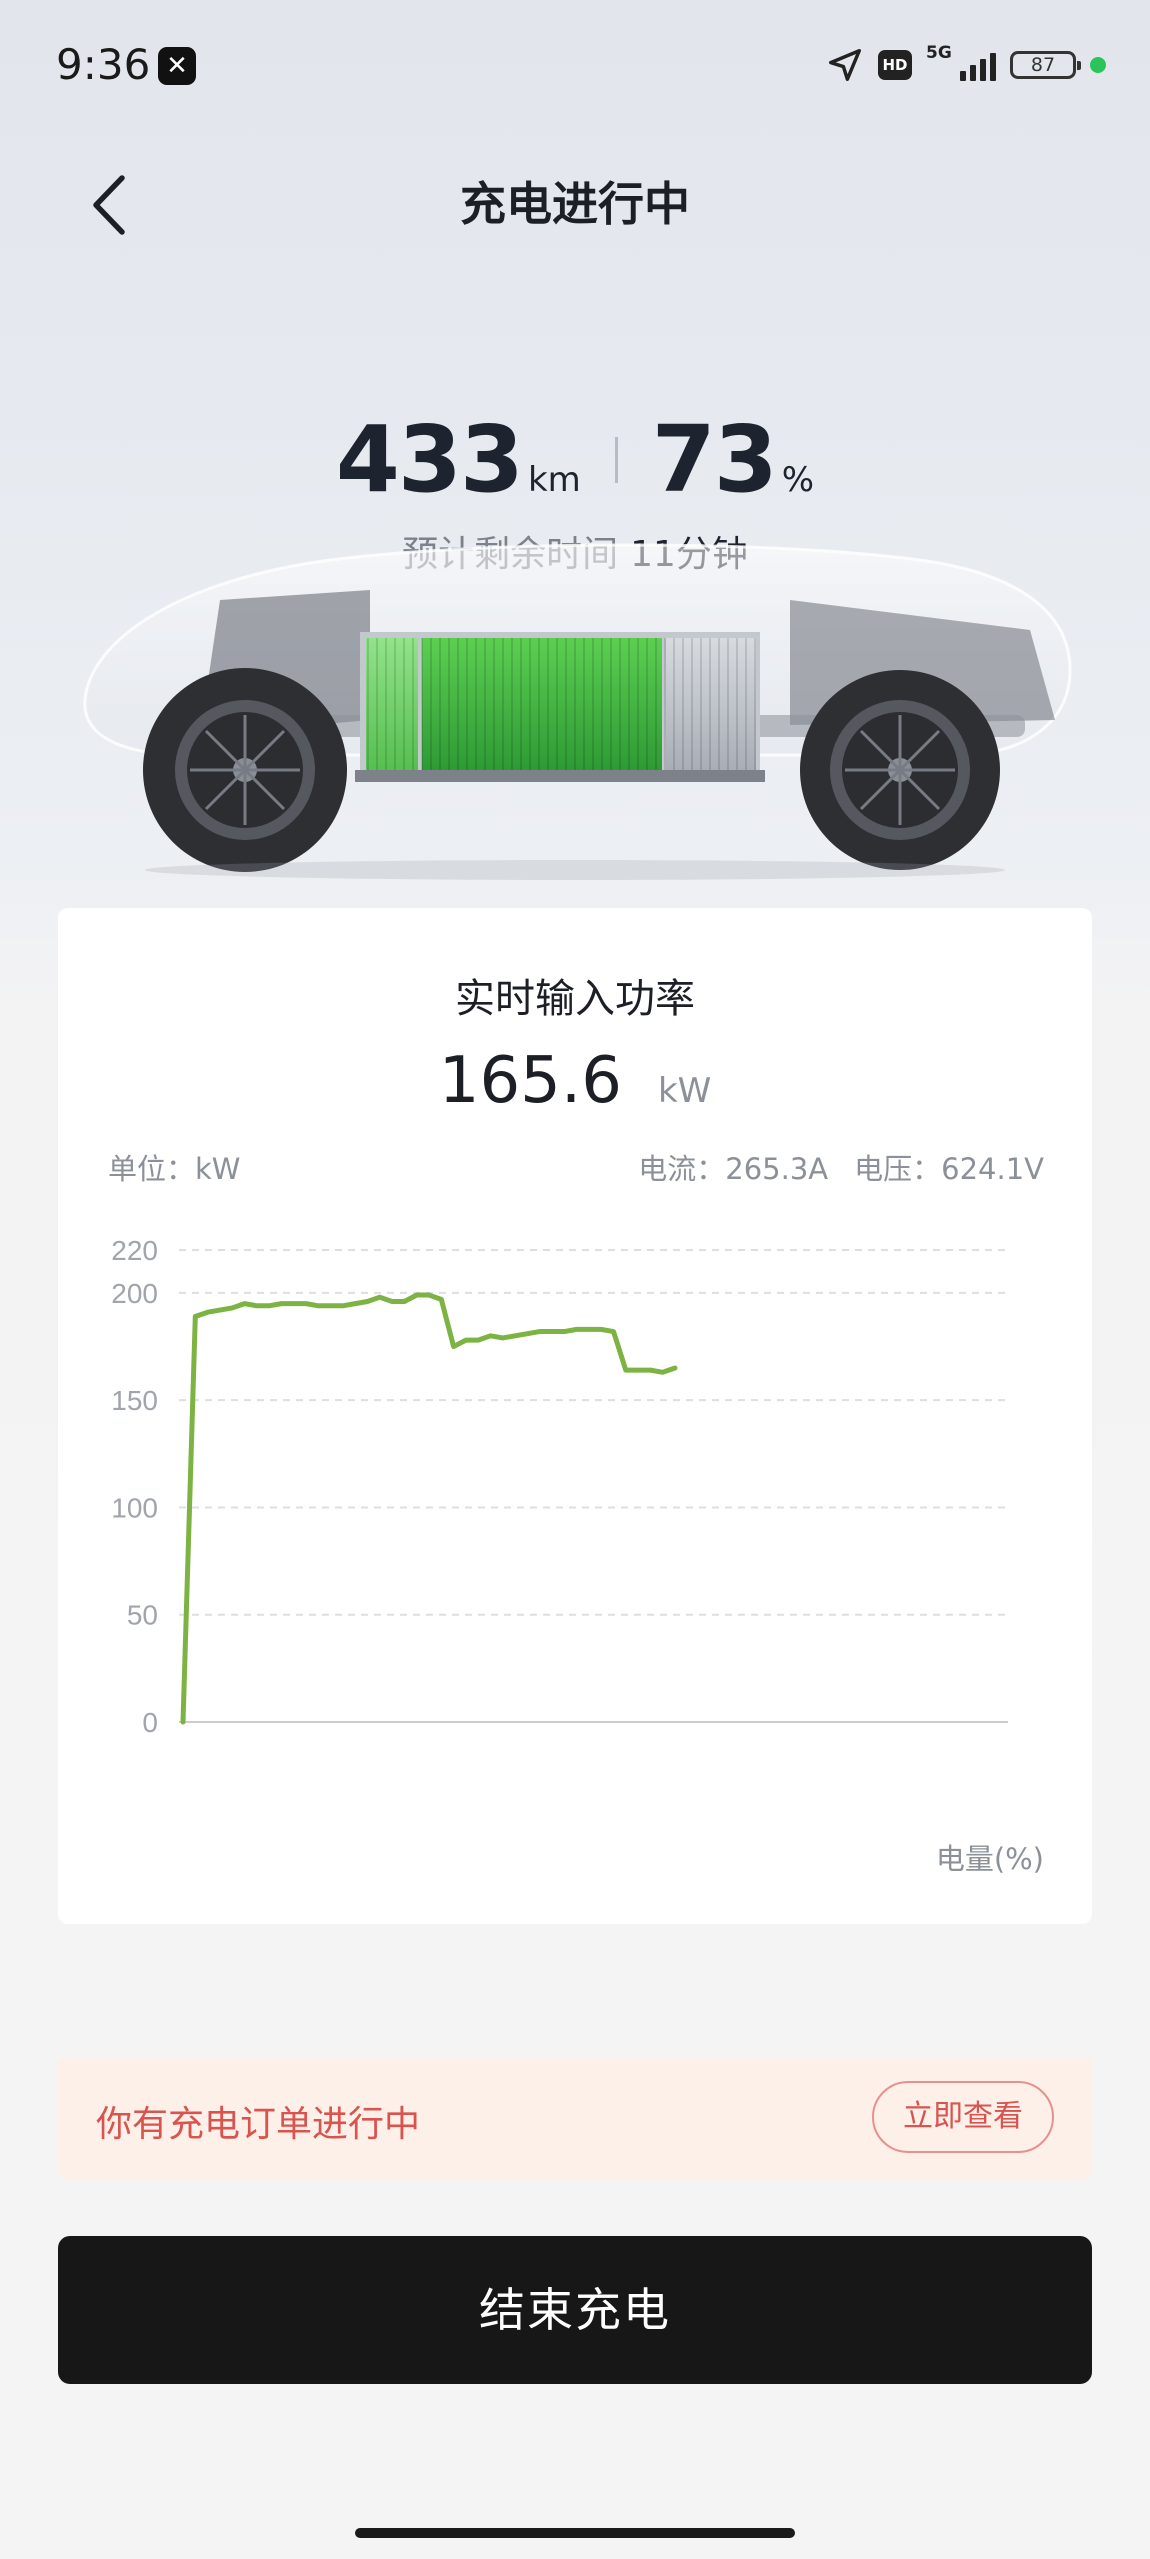 This screenshot has height=2559, width=1150. Describe the element at coordinates (920, 1765) in the screenshot. I see `x-tick-label: 93` at that location.